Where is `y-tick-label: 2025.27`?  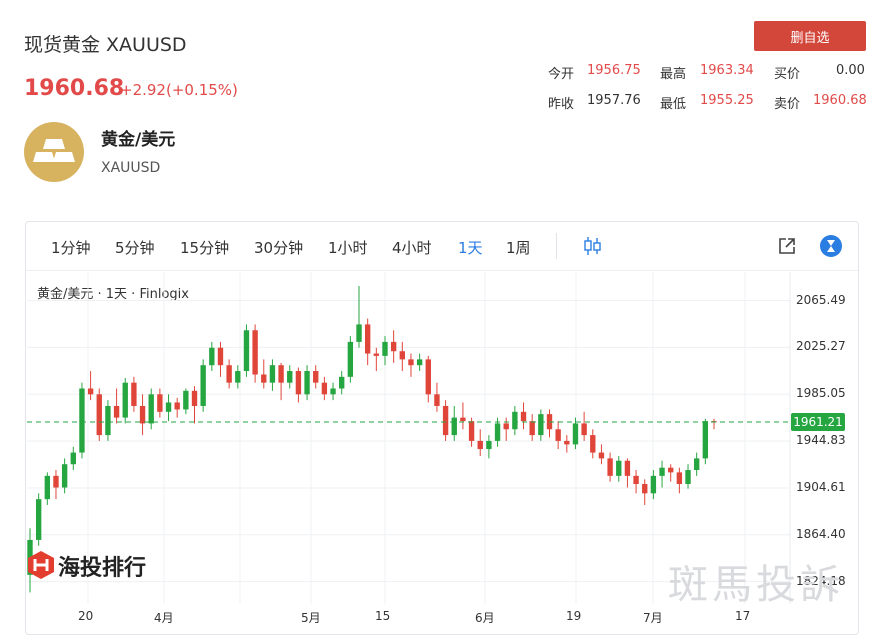
y-tick-label: 2025.27 is located at coordinates (821, 346).